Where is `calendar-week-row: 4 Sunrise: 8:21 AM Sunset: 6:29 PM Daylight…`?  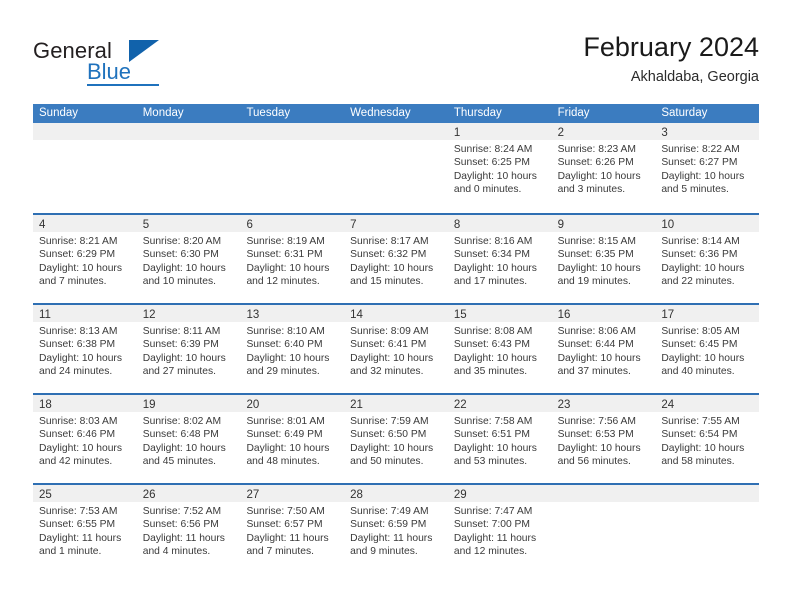 calendar-week-row: 4 Sunrise: 8:21 AM Sunset: 6:29 PM Daylight… is located at coordinates (396, 258).